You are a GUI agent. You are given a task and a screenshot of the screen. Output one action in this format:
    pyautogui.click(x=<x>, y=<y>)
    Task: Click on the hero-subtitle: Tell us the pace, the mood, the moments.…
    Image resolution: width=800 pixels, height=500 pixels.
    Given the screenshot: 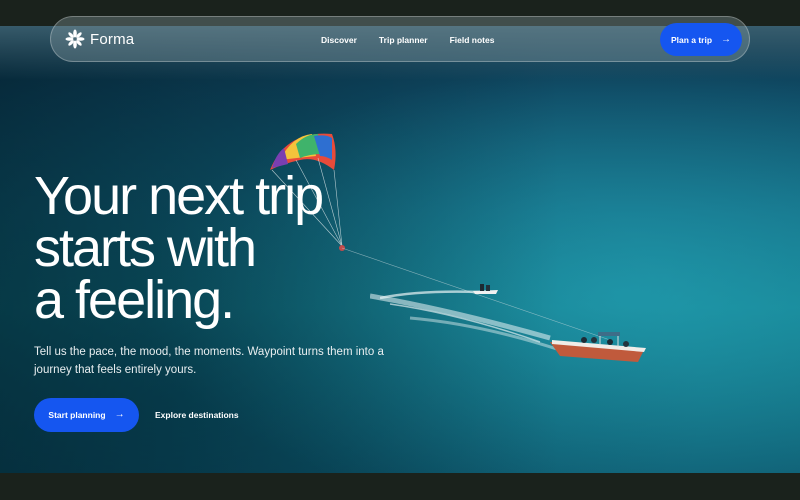 What is the action you would take?
    pyautogui.click(x=209, y=361)
    